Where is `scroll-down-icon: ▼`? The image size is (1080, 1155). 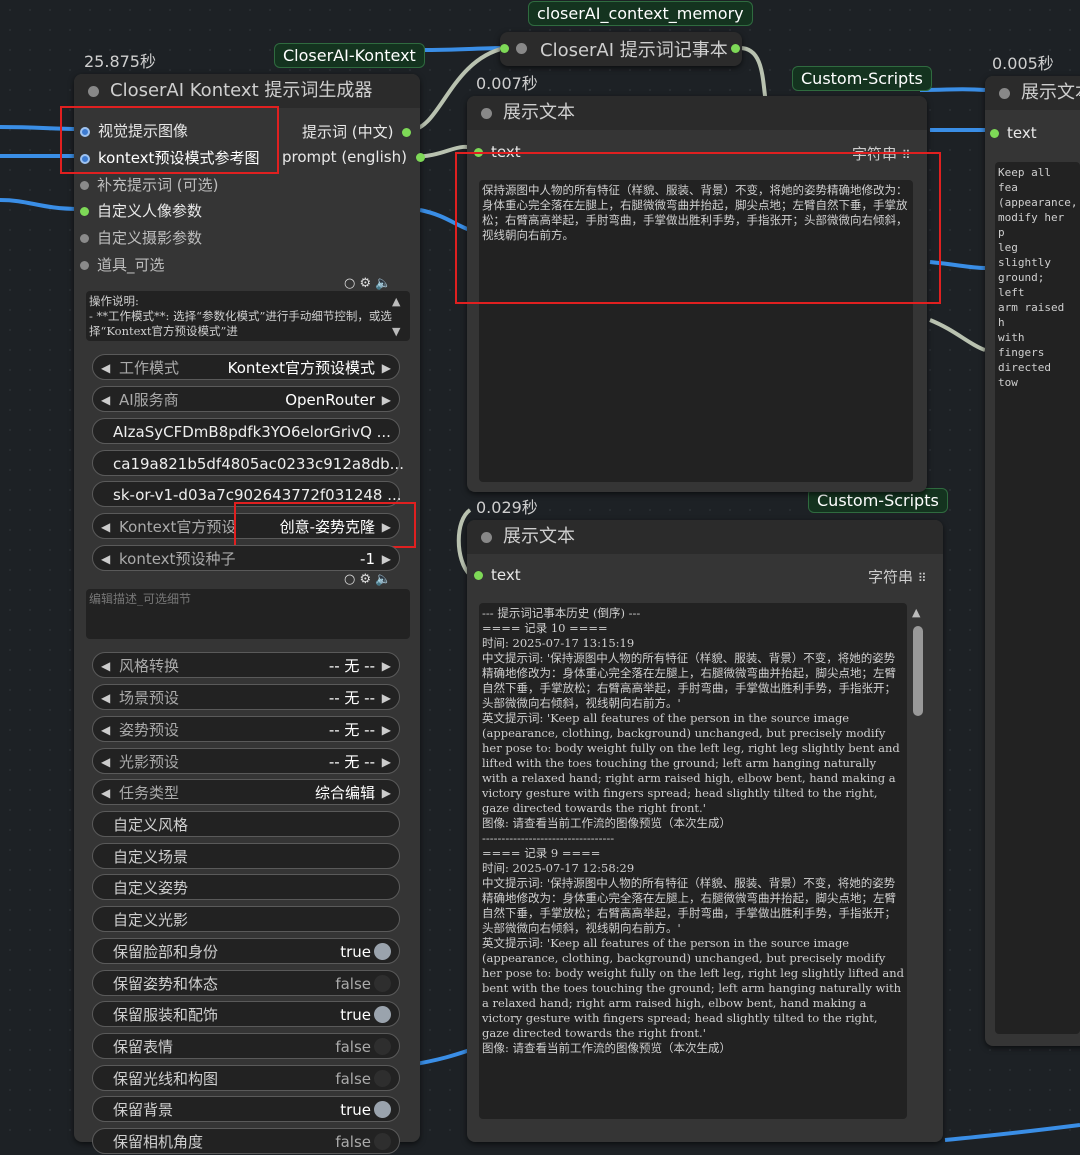 scroll-down-icon: ▼ is located at coordinates (396, 331).